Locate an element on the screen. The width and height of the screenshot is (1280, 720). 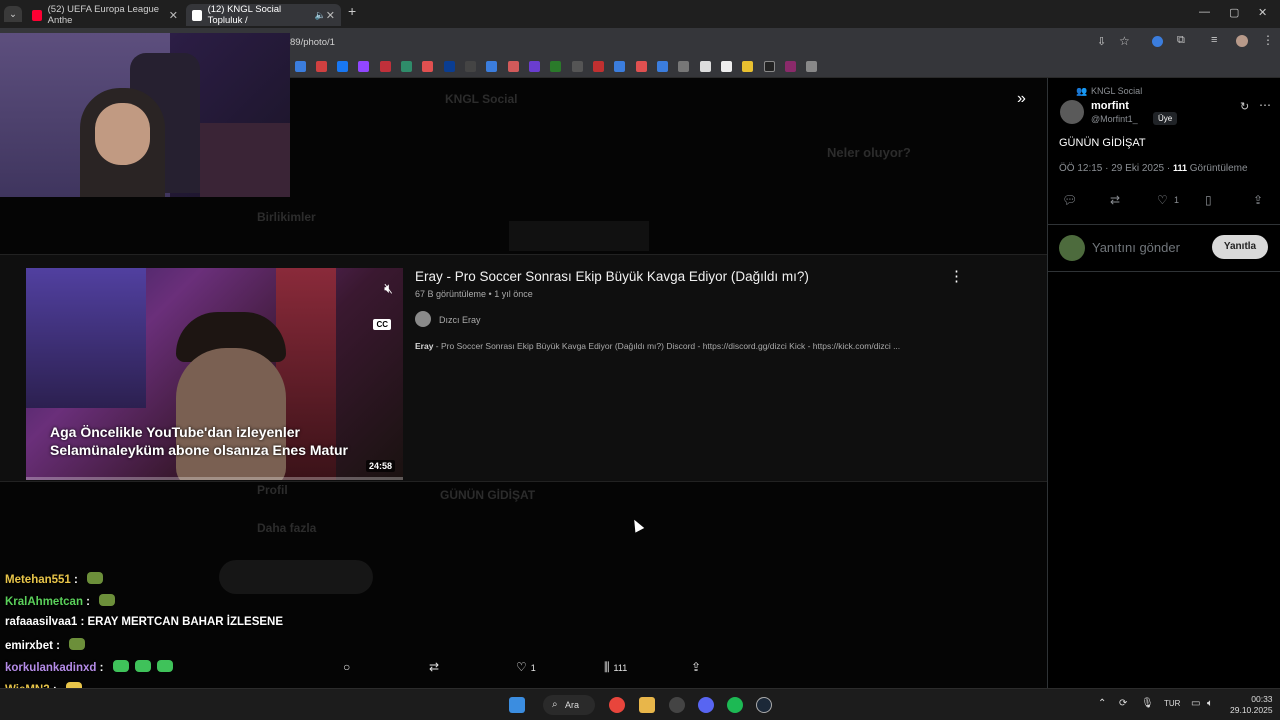
extension-icon is located at coordinates (1157, 41).